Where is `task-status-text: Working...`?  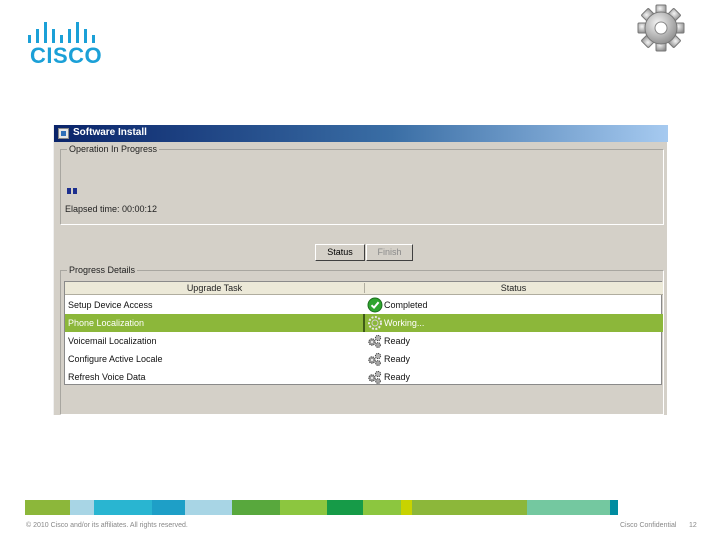 task-status-text: Working... is located at coordinates (404, 323).